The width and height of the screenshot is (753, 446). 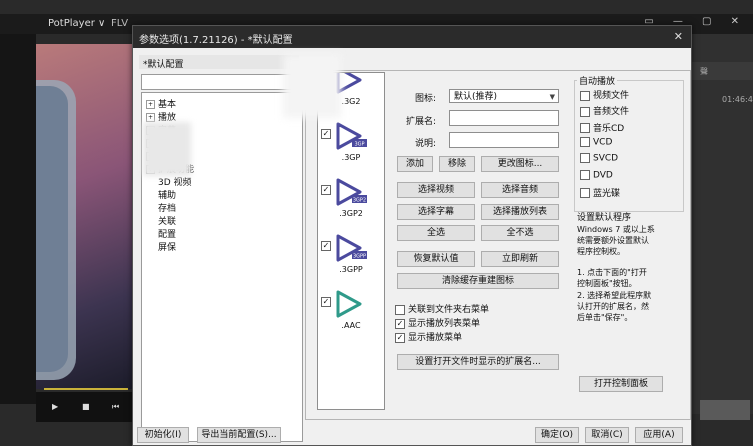 I want to click on select-playlist-button: 选择播放列表, so click(x=520, y=212).